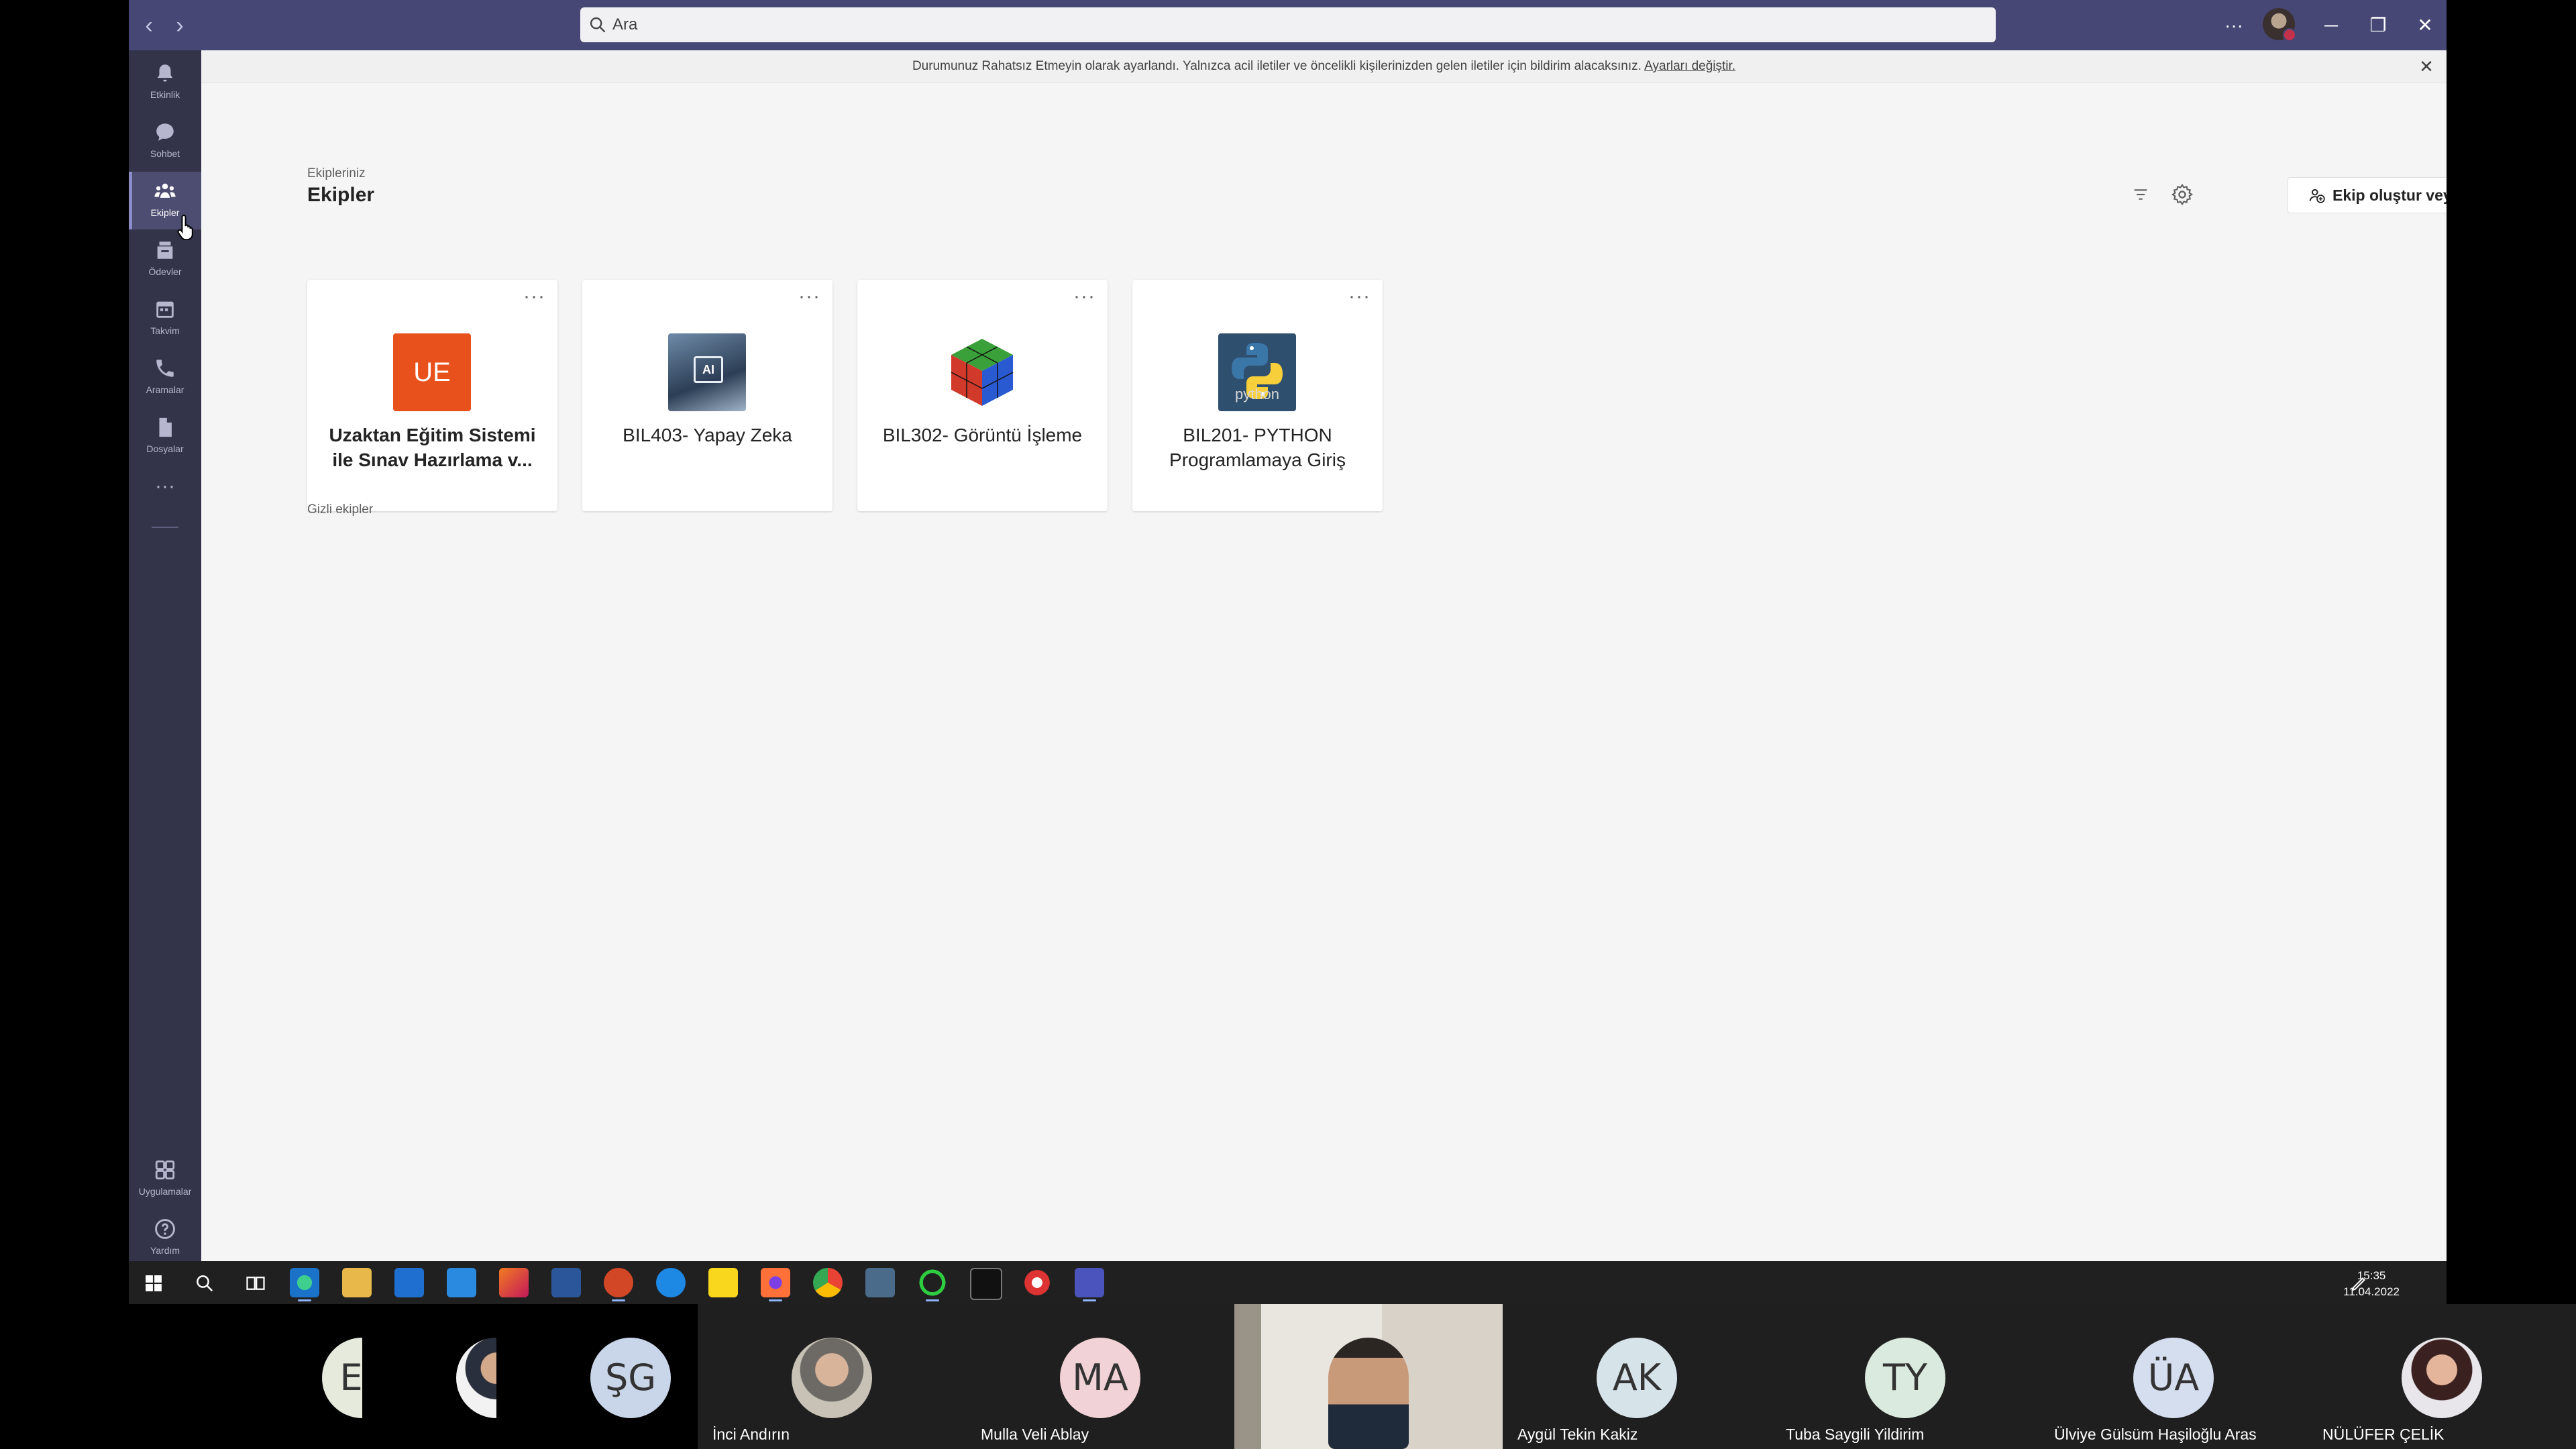 The width and height of the screenshot is (2576, 1449). Describe the element at coordinates (2371, 1284) in the screenshot. I see `system-clock: 15:35 11.04.2022` at that location.